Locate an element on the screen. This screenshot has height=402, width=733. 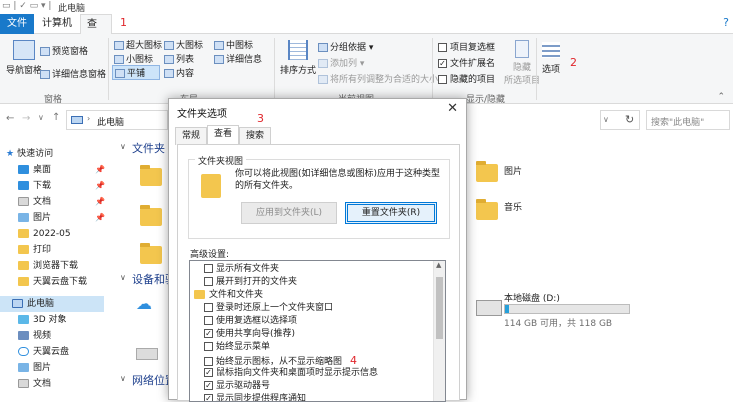
layout-label: 内容 is located at coordinates (185, 74).